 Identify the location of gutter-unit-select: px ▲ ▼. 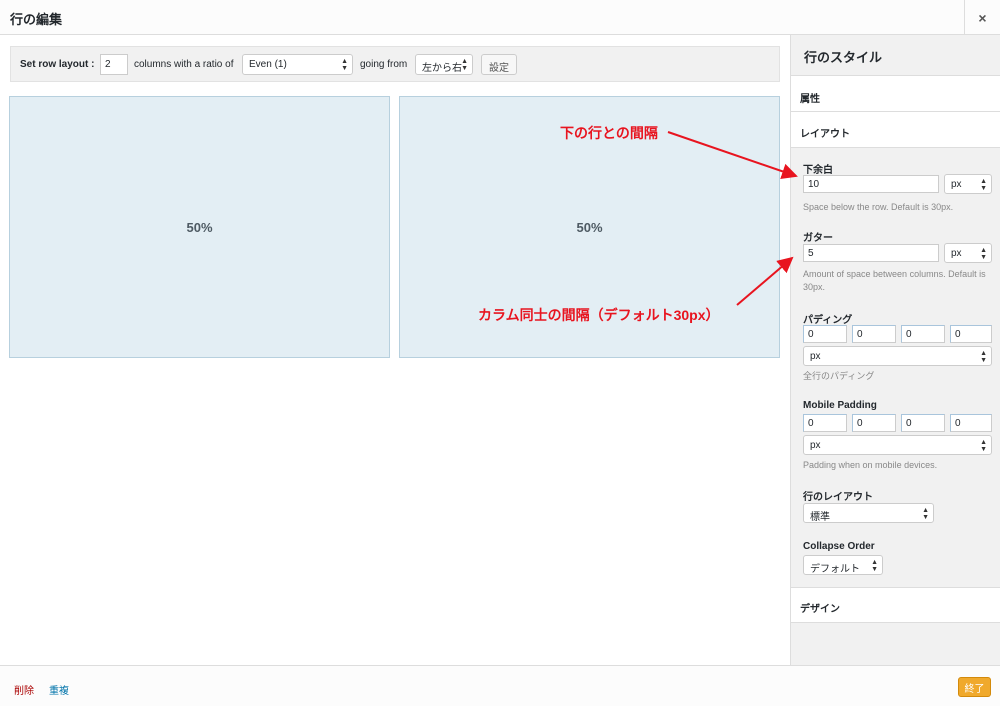
(968, 253).